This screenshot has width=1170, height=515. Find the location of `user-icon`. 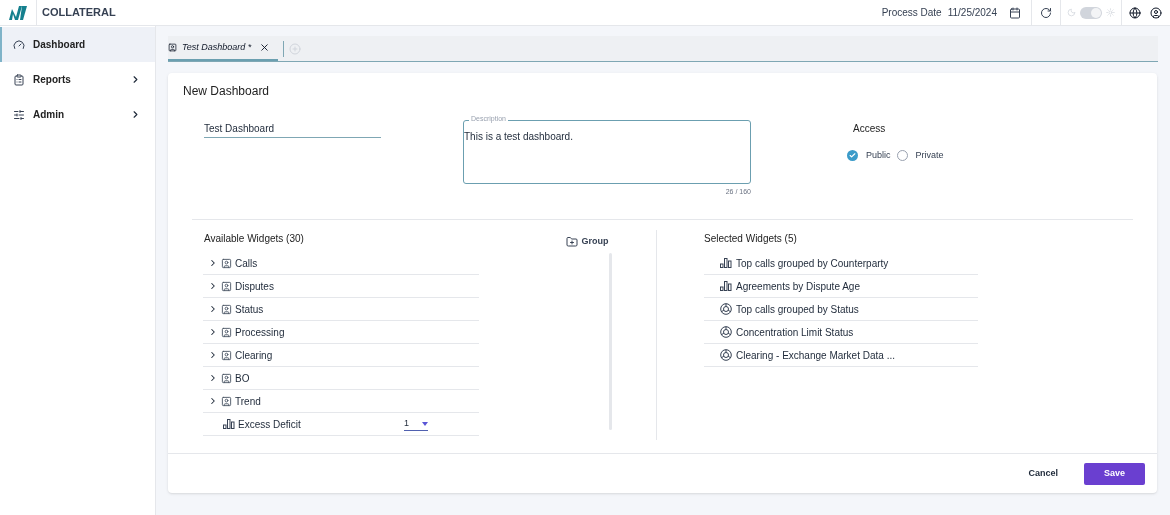

user-icon is located at coordinates (1156, 12).